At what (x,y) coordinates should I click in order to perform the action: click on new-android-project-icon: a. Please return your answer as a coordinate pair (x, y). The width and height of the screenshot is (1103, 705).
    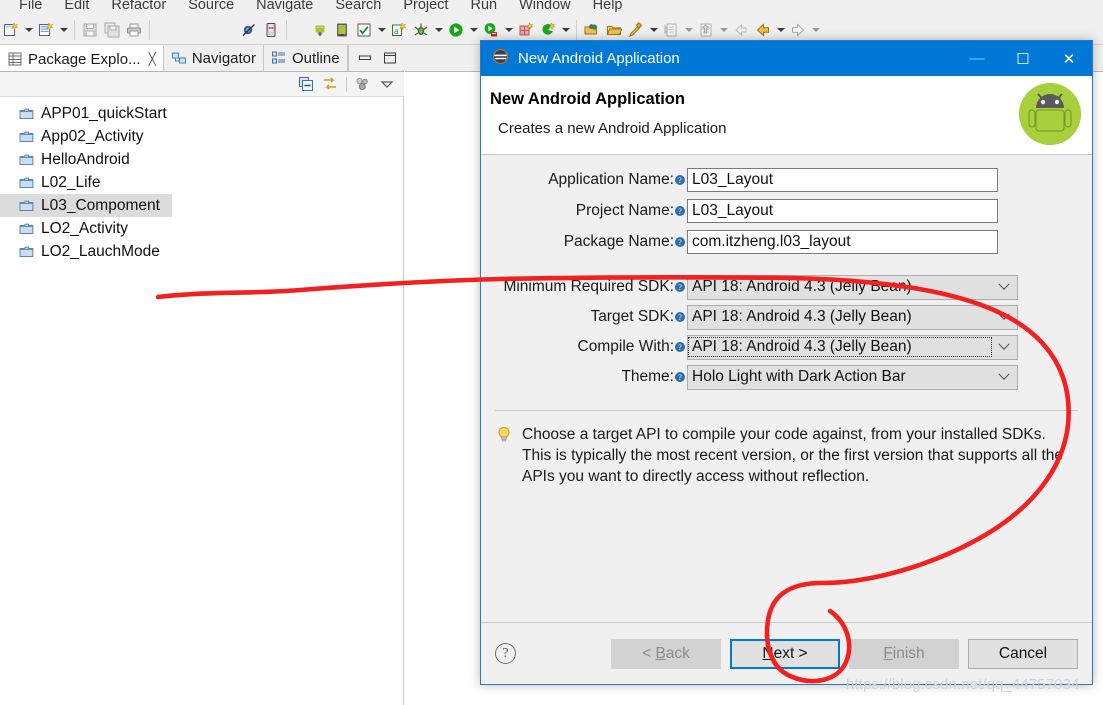
    Looking at the image, I should click on (399, 30).